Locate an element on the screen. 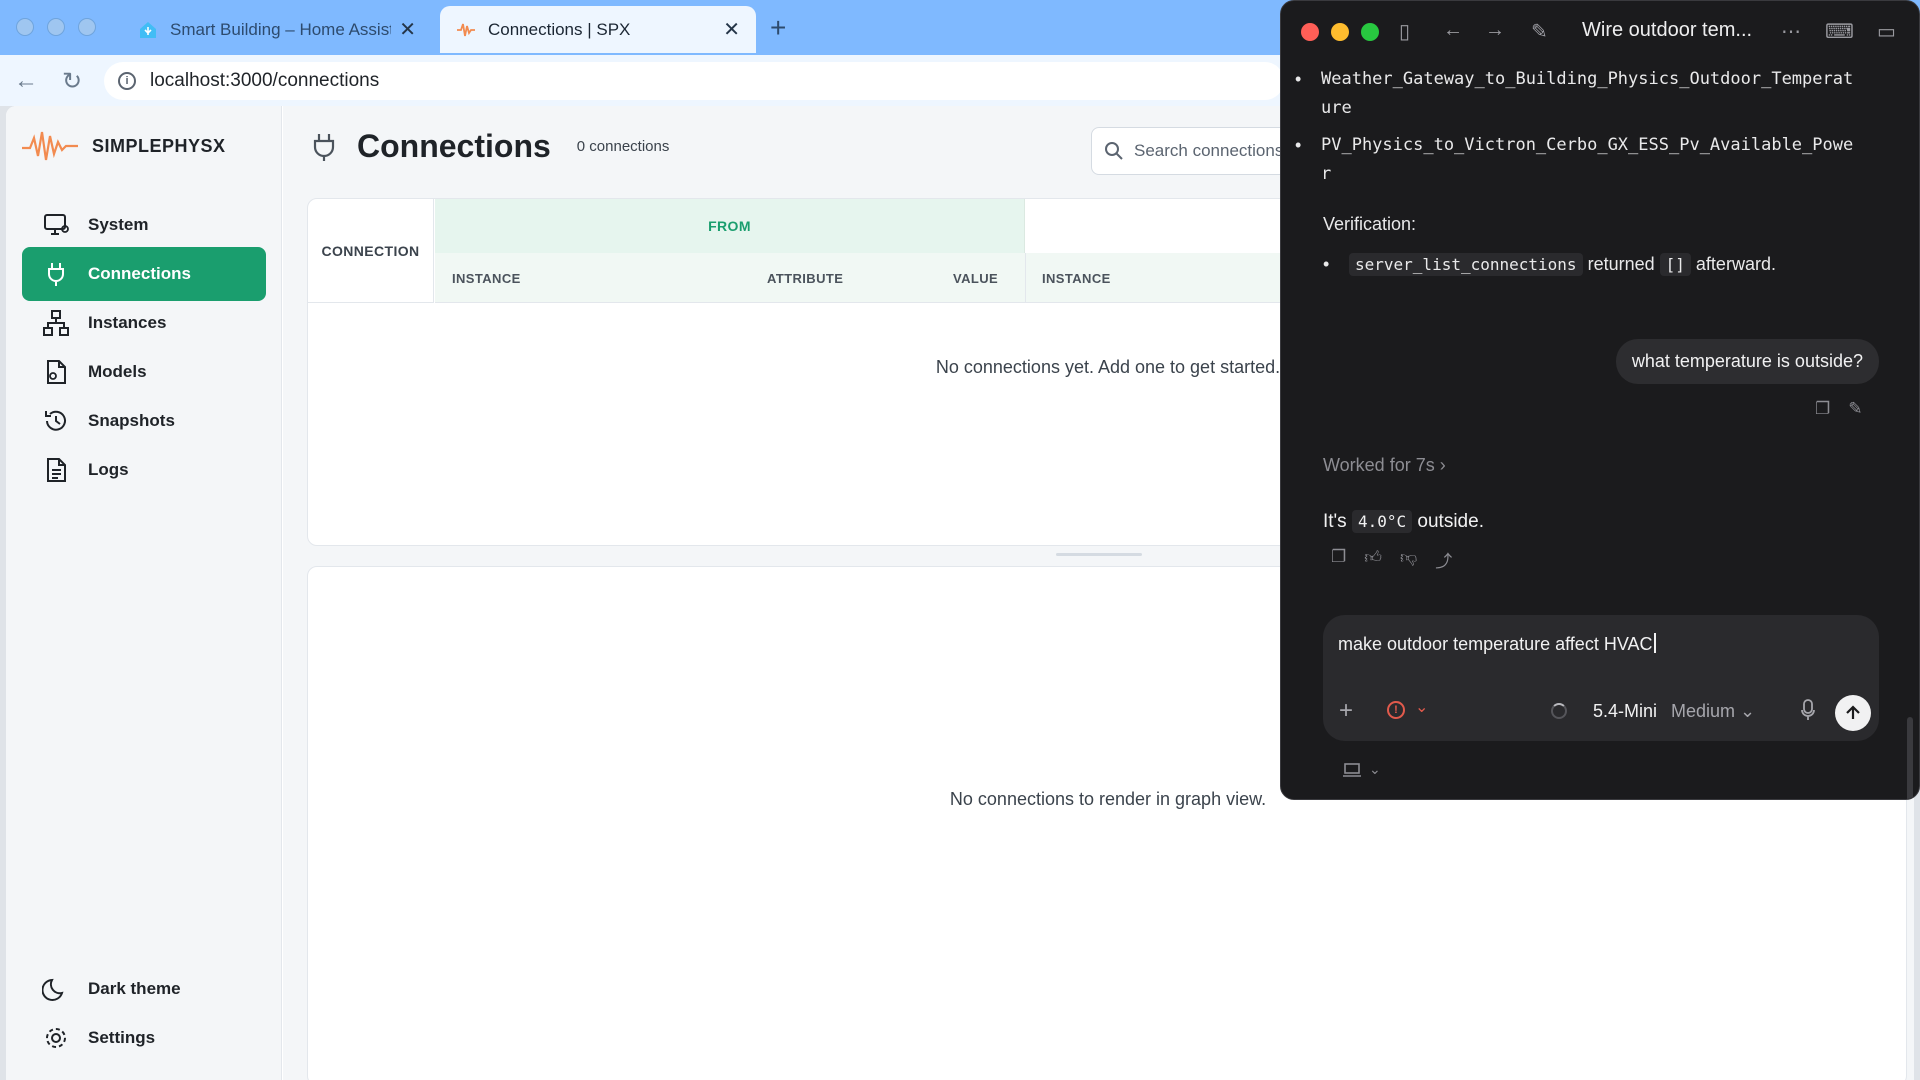 The width and height of the screenshot is (1920, 1080). terminal-icon: ⌨ is located at coordinates (1839, 31).